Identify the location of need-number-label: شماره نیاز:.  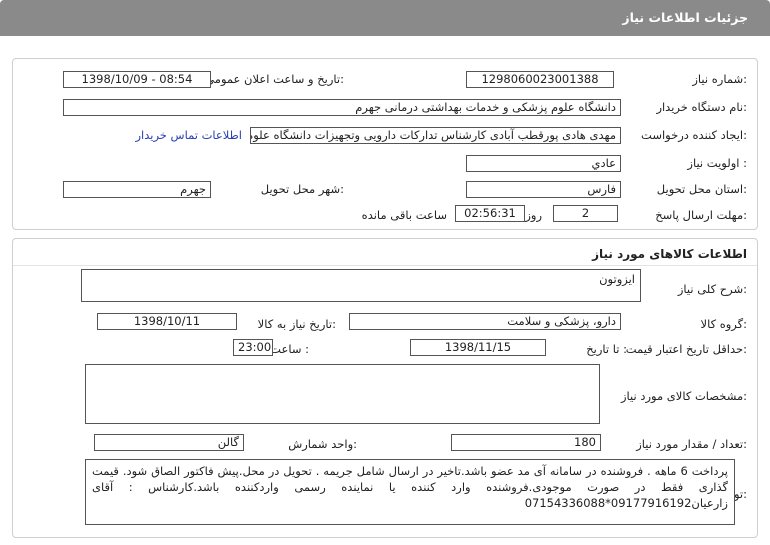
(719, 79).